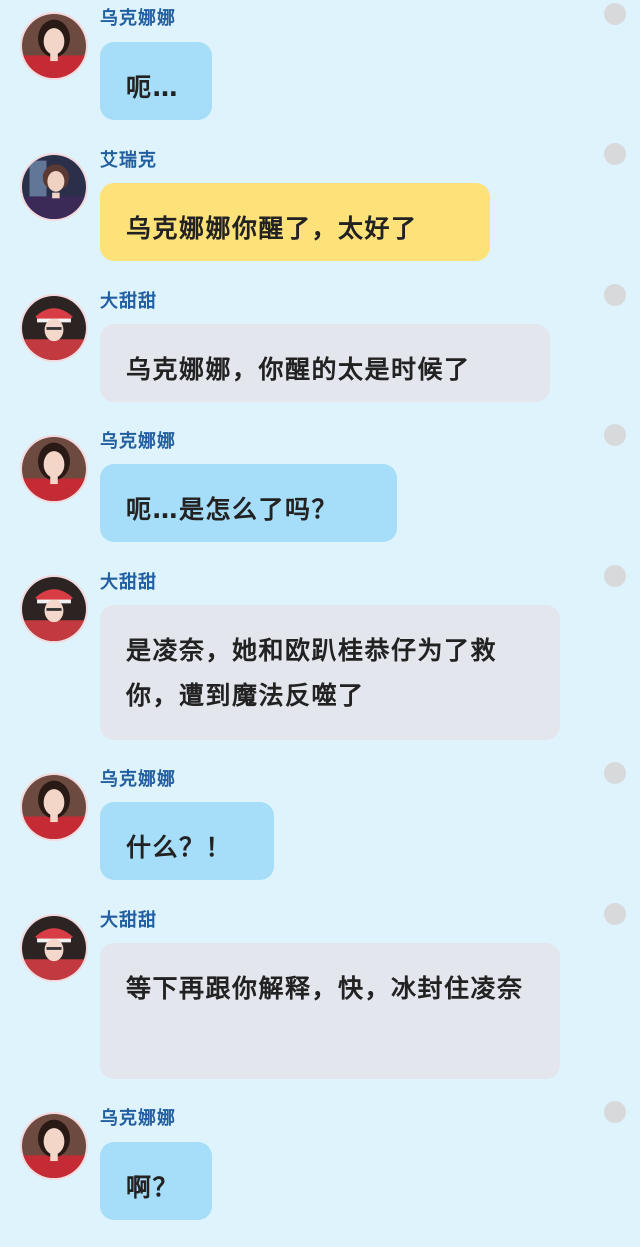  What do you see at coordinates (325, 363) in the screenshot?
I see `message-bubble: 乌克娜娜，你醒的太是时候了` at bounding box center [325, 363].